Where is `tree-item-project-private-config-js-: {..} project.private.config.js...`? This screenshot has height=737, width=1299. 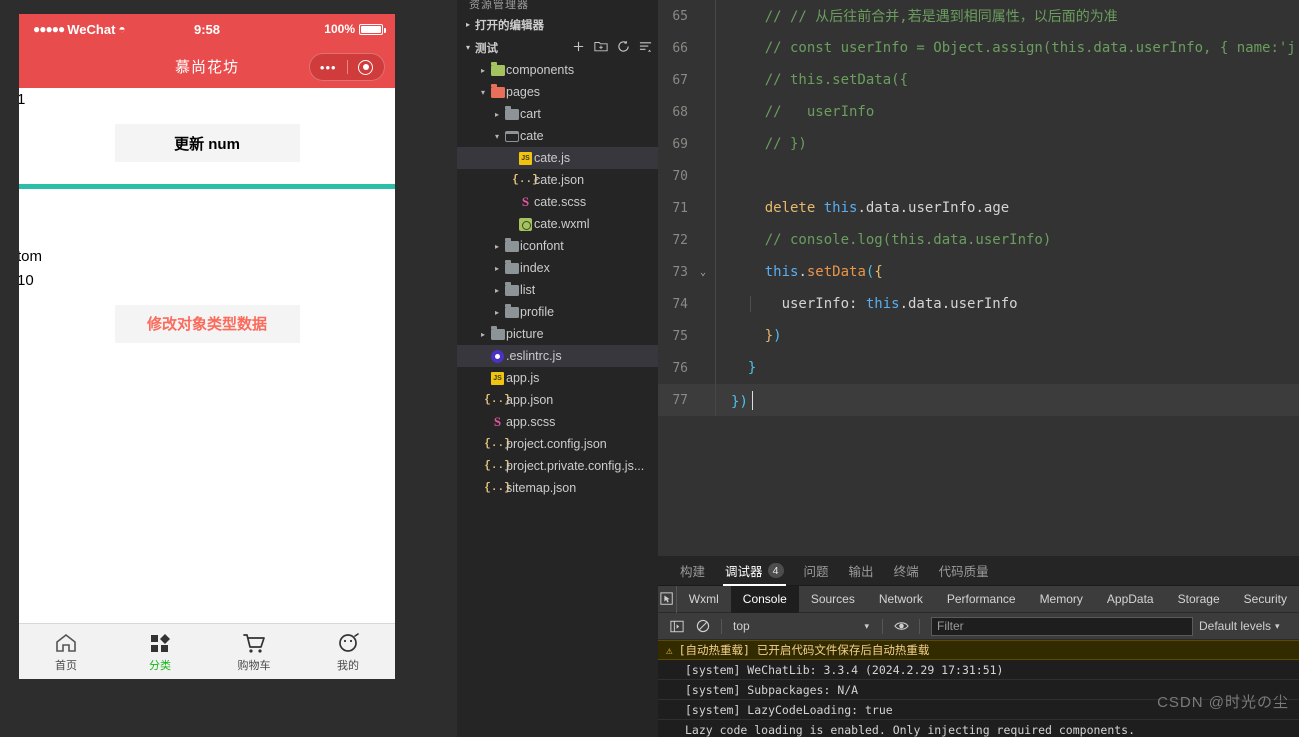
tree-item-project-private-config-js-: {..} project.private.config.js... is located at coordinates (557, 466).